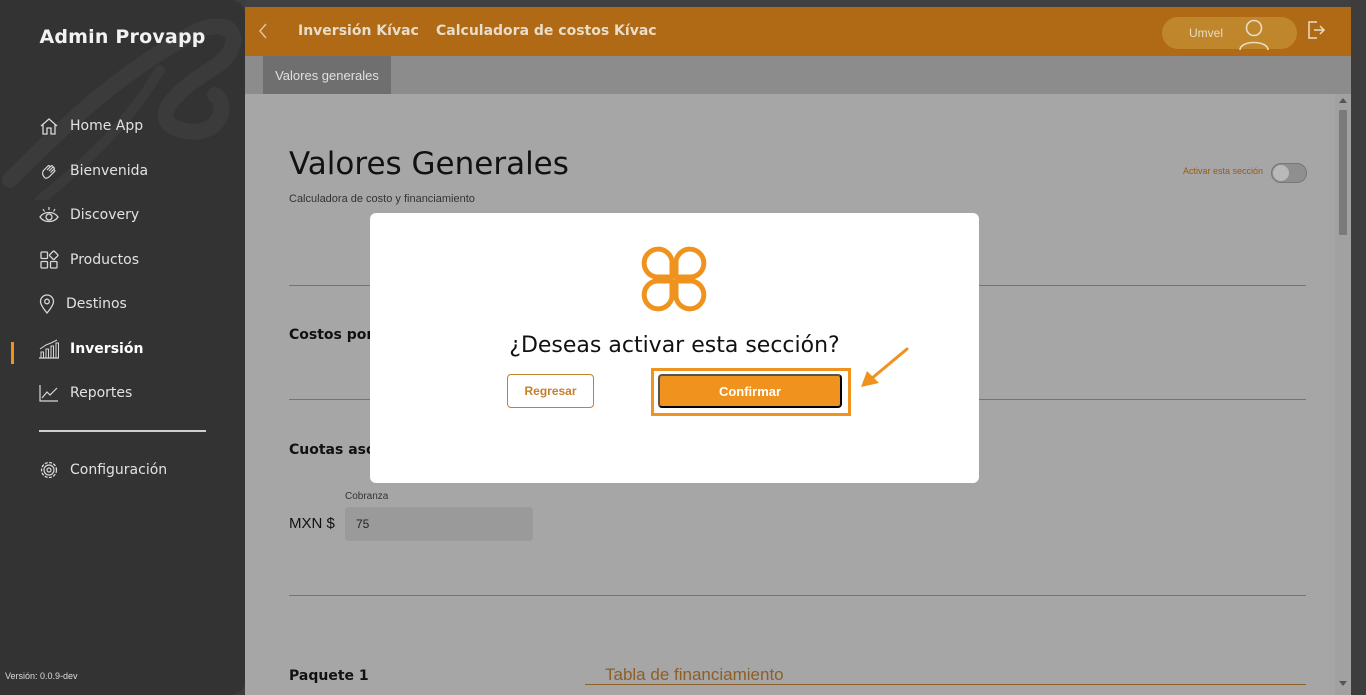 Image resolution: width=1366 pixels, height=695 pixels. Describe the element at coordinates (105, 215) in the screenshot. I see `sidebar-item-label: Discovery` at that location.